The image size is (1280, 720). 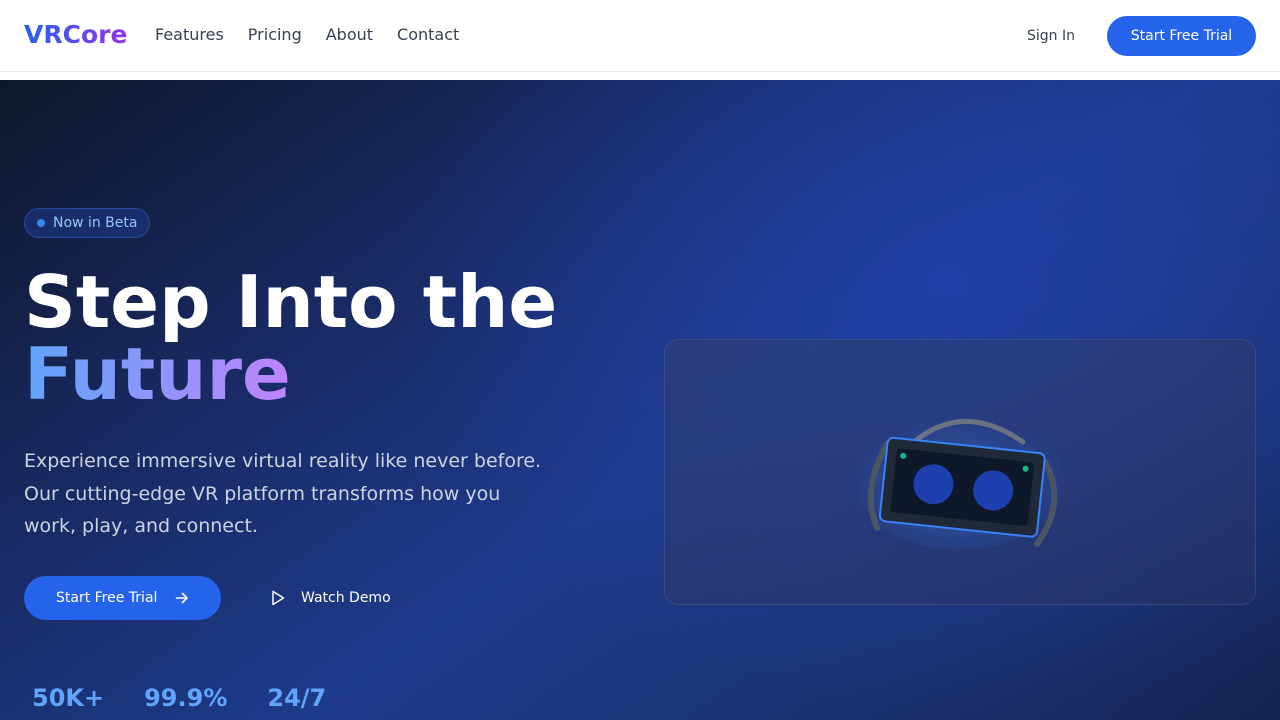 What do you see at coordinates (186, 698) in the screenshot?
I see `stat-uptime: 99.9%` at bounding box center [186, 698].